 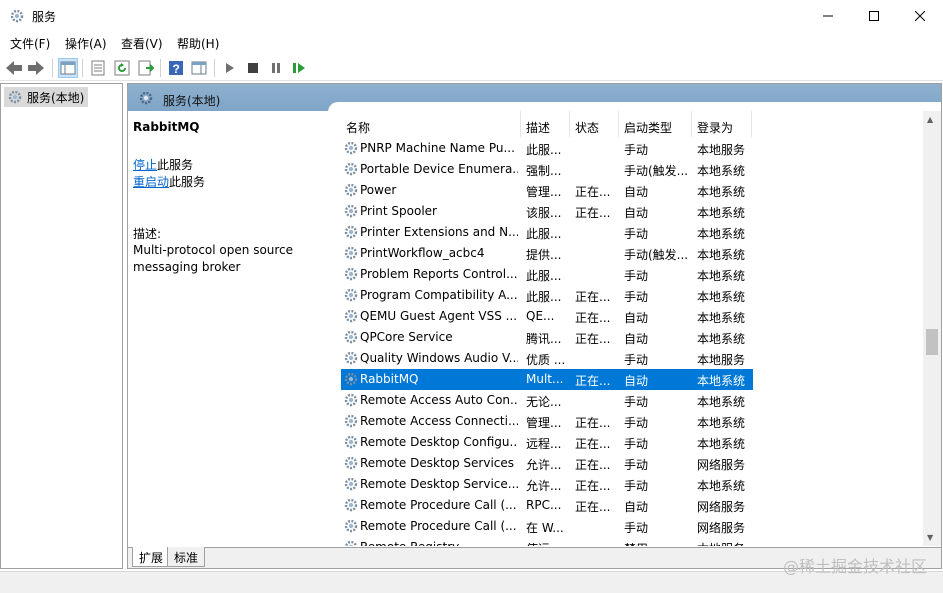 I want to click on pause-service-button, so click(x=276, y=68).